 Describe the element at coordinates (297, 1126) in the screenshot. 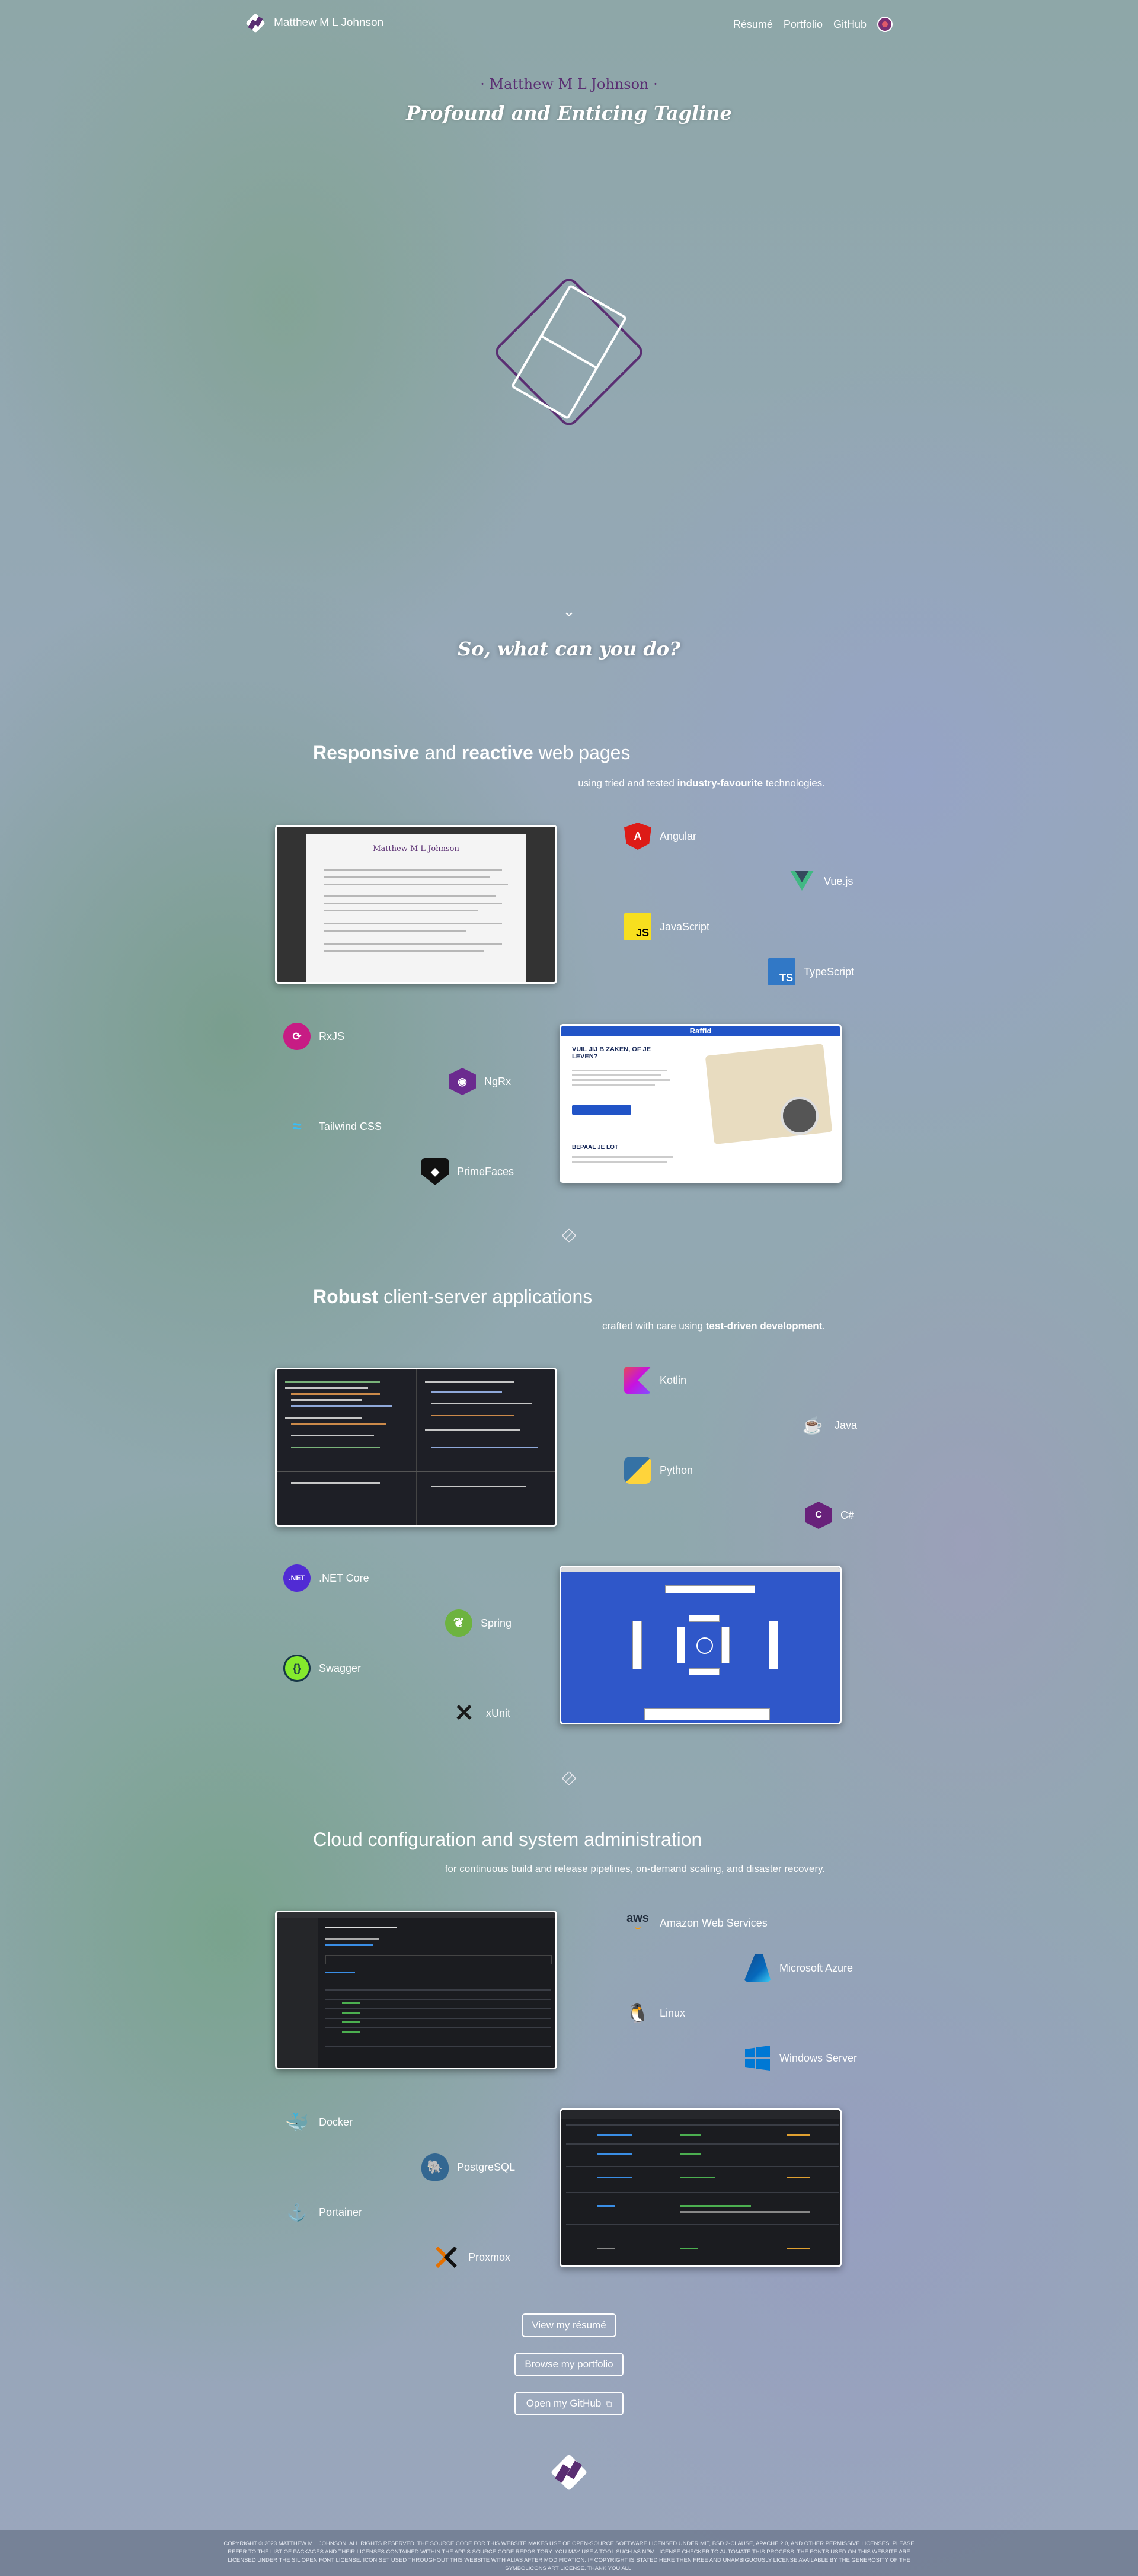

I see `tailwind-icon: ≈` at that location.